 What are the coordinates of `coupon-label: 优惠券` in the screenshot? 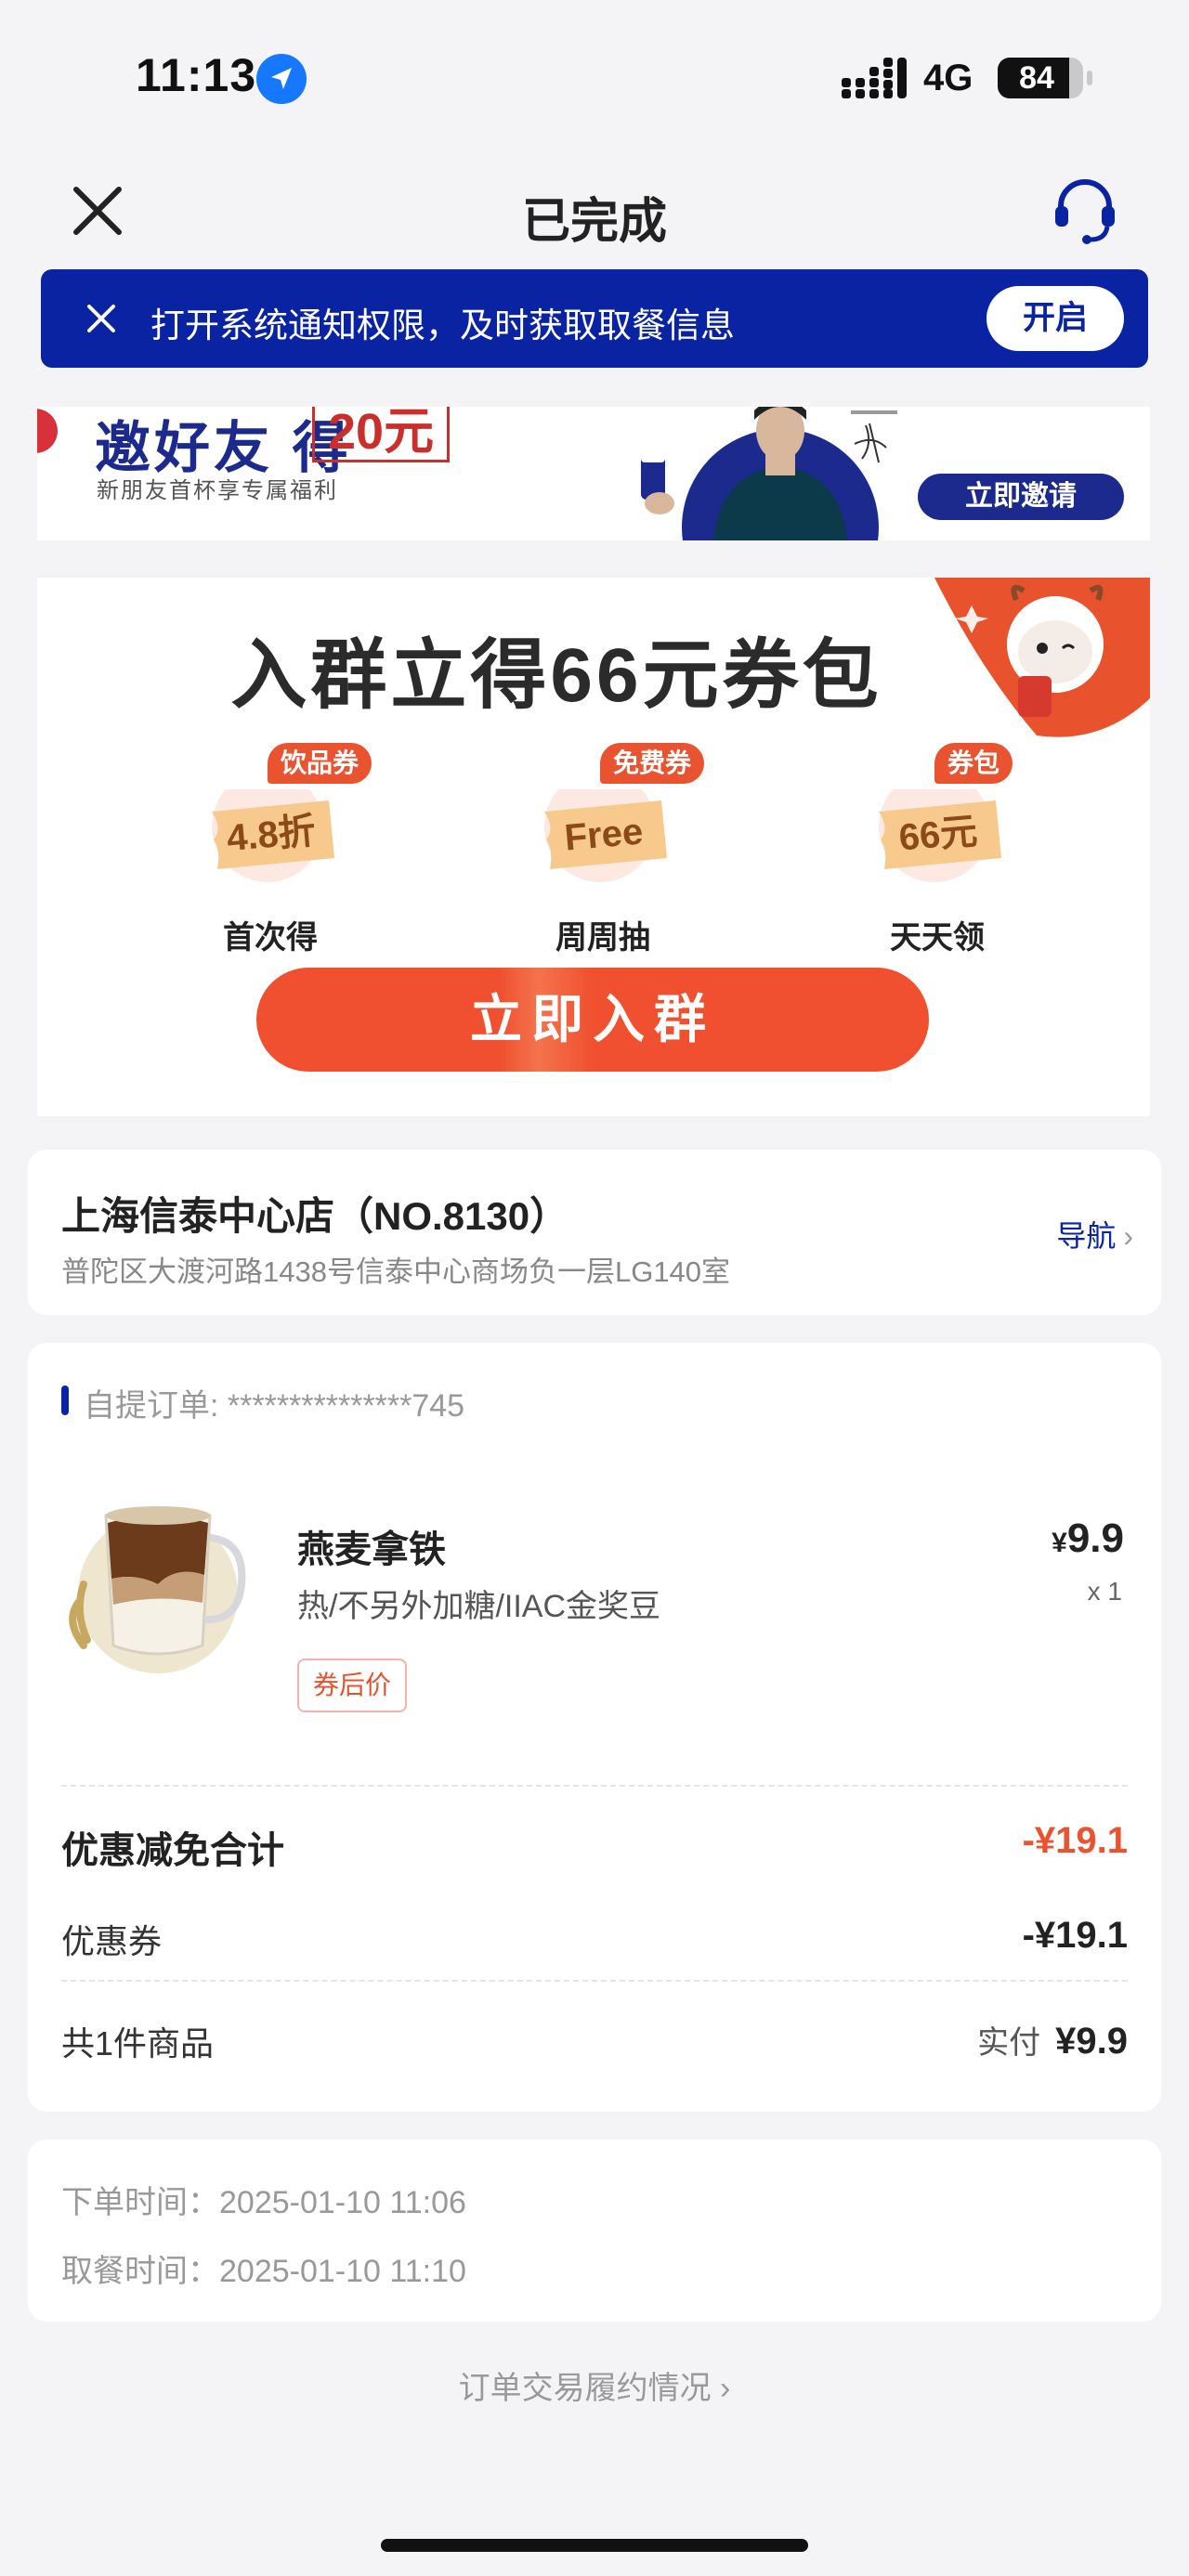 It's located at (112, 1941).